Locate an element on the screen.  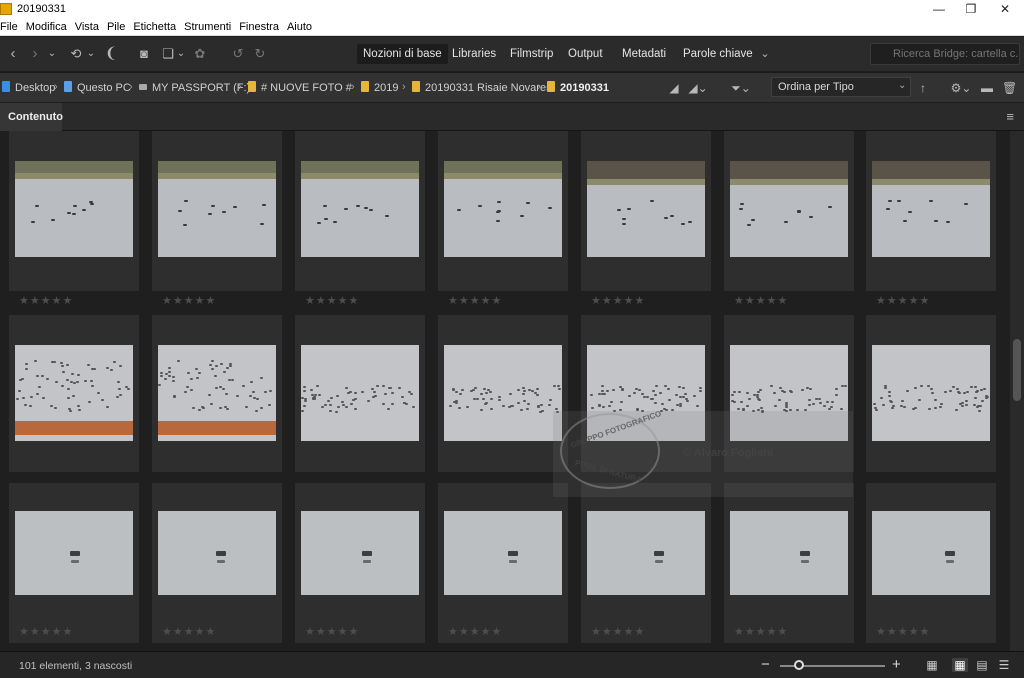
boomerang-icon: ❨ is located at coordinates (111, 54).